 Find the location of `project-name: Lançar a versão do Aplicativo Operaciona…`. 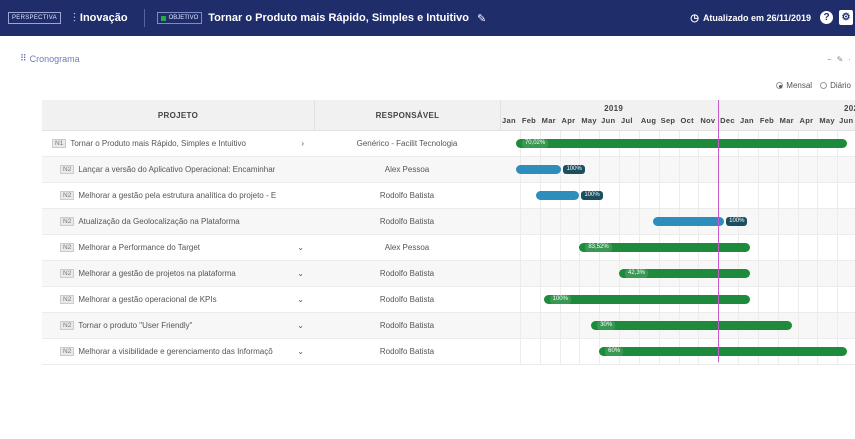

project-name: Lançar a versão do Aplicativo Operaciona… is located at coordinates (176, 169).